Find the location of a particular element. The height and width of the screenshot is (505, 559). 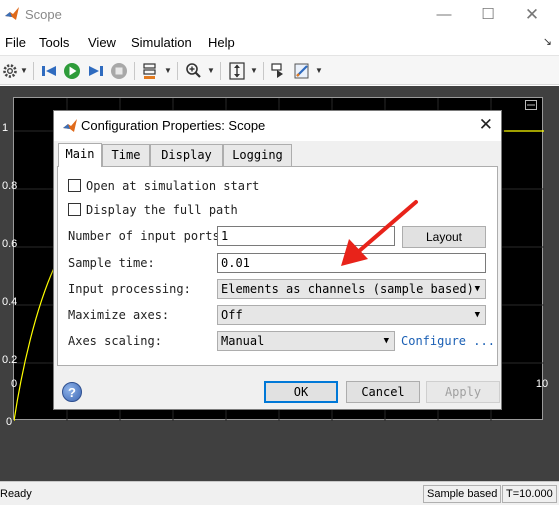

zoom-icon is located at coordinates (194, 71).